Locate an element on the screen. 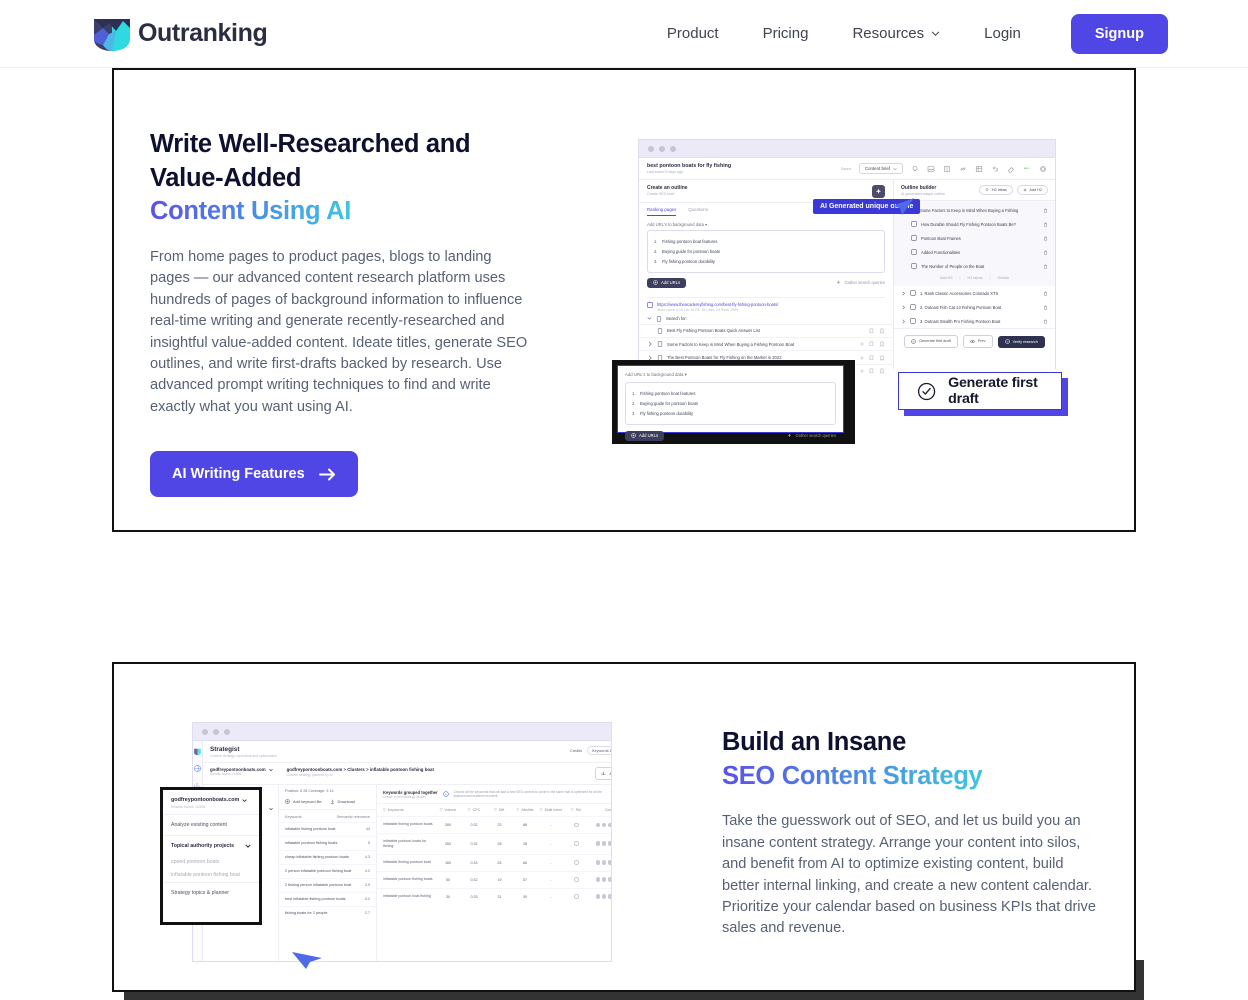  link-icon is located at coordinates (963, 169).